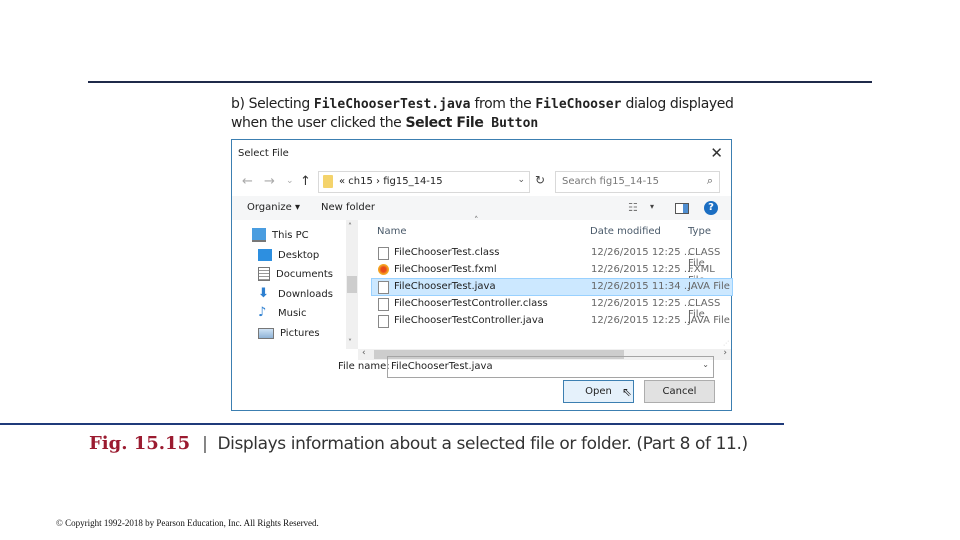  I want to click on music-icon: ♪, so click(262, 312).